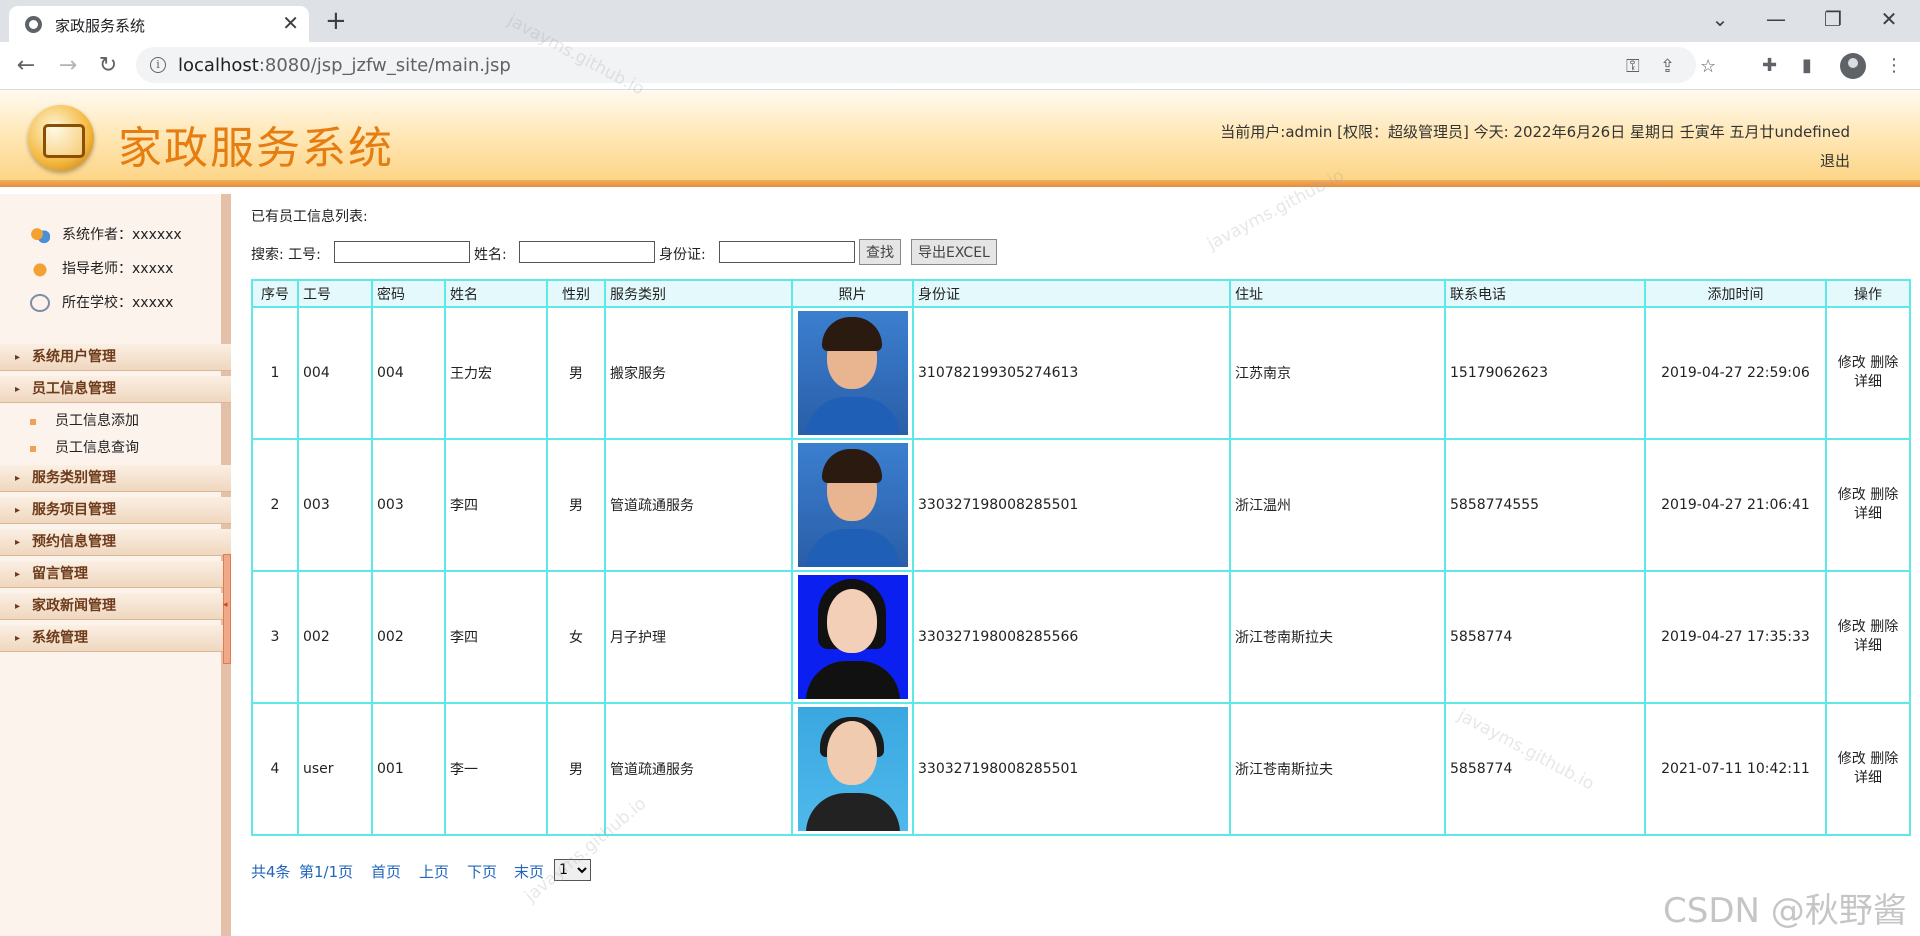 This screenshot has height=936, width=1920. Describe the element at coordinates (698, 293) in the screenshot. I see `col-service: 服务类别` at that location.